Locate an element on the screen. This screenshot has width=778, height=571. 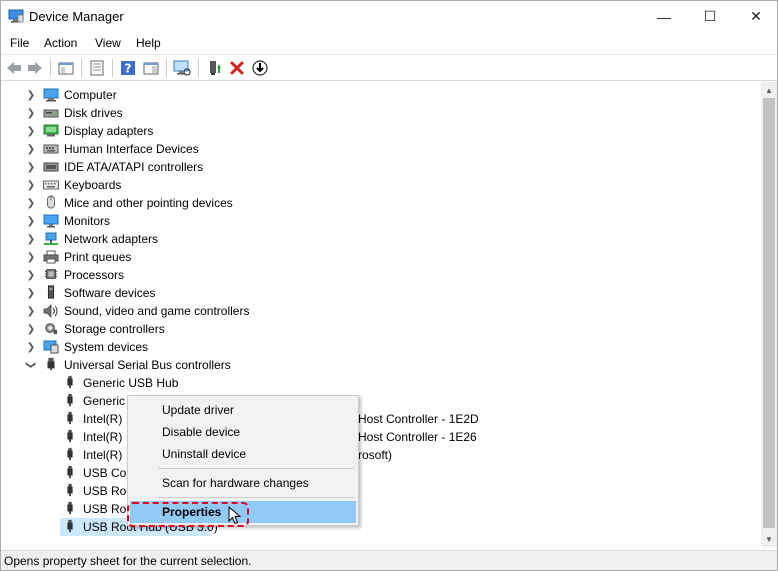
maximize-button: ☐ is located at coordinates (710, 16).